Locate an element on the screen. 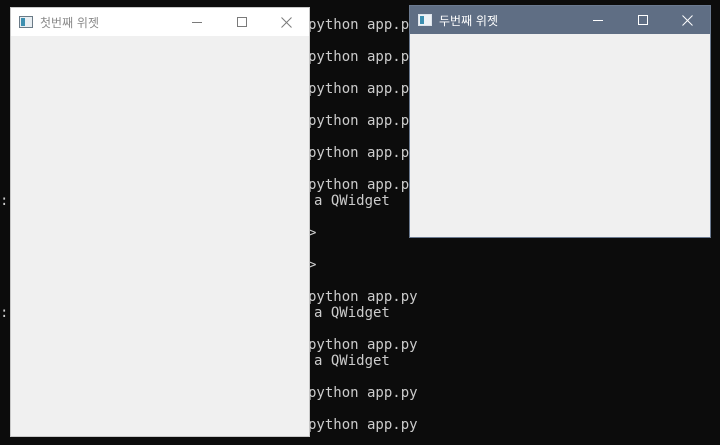 The height and width of the screenshot is (445, 720). second-window-titlebar: 두번째 위젯 is located at coordinates (560, 20).